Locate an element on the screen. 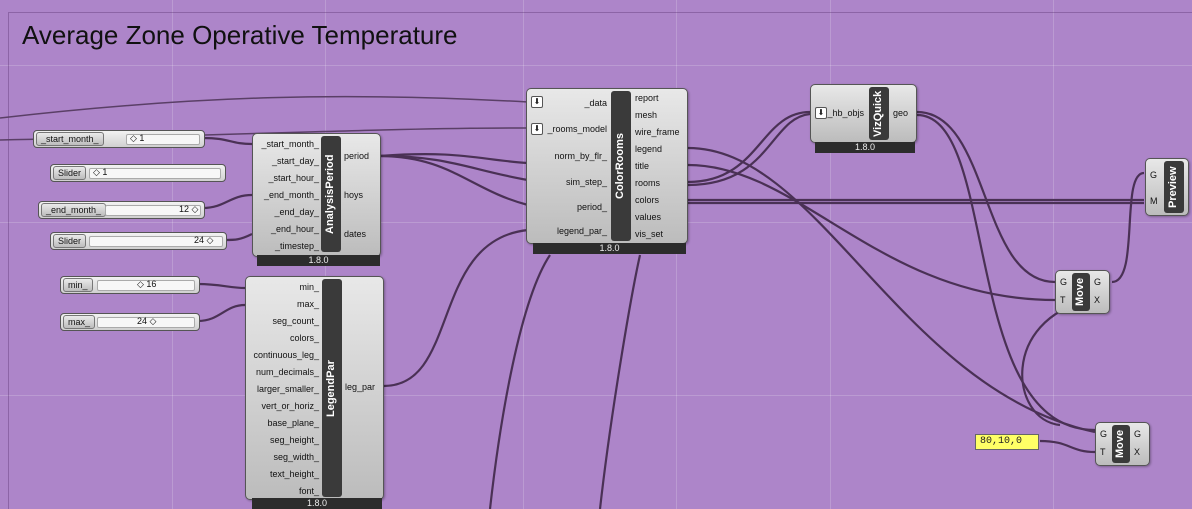  slider-label: _end_month_ is located at coordinates (74, 210).